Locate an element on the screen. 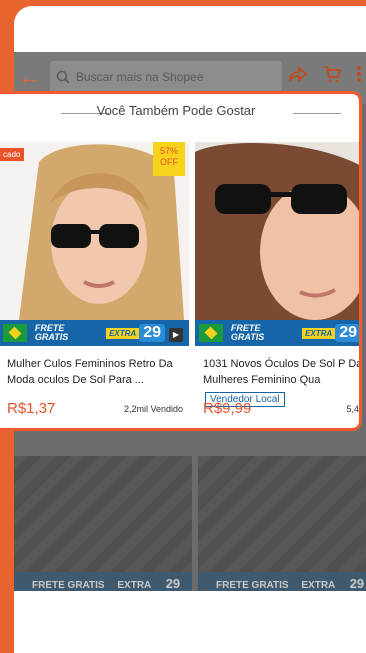 This screenshot has width=366, height=653. product-price: R$9,99 is located at coordinates (227, 408).